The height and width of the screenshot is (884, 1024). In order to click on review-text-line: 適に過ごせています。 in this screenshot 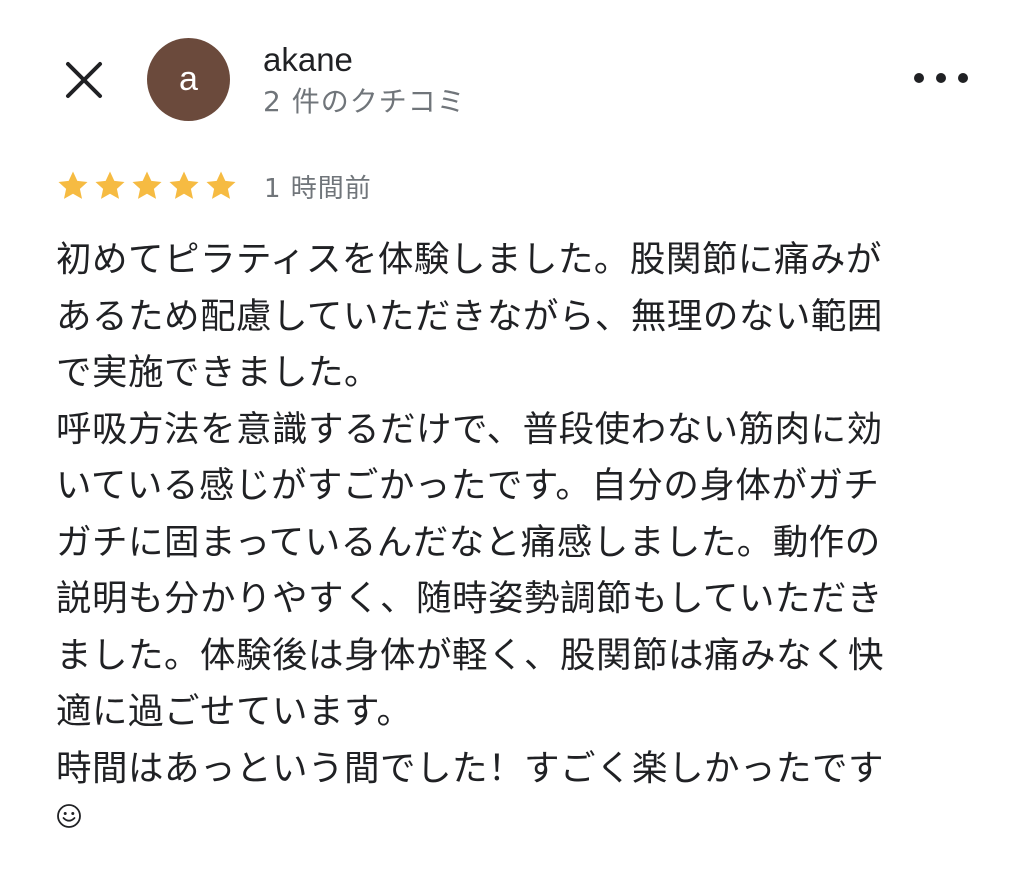, I will do `click(234, 711)`.